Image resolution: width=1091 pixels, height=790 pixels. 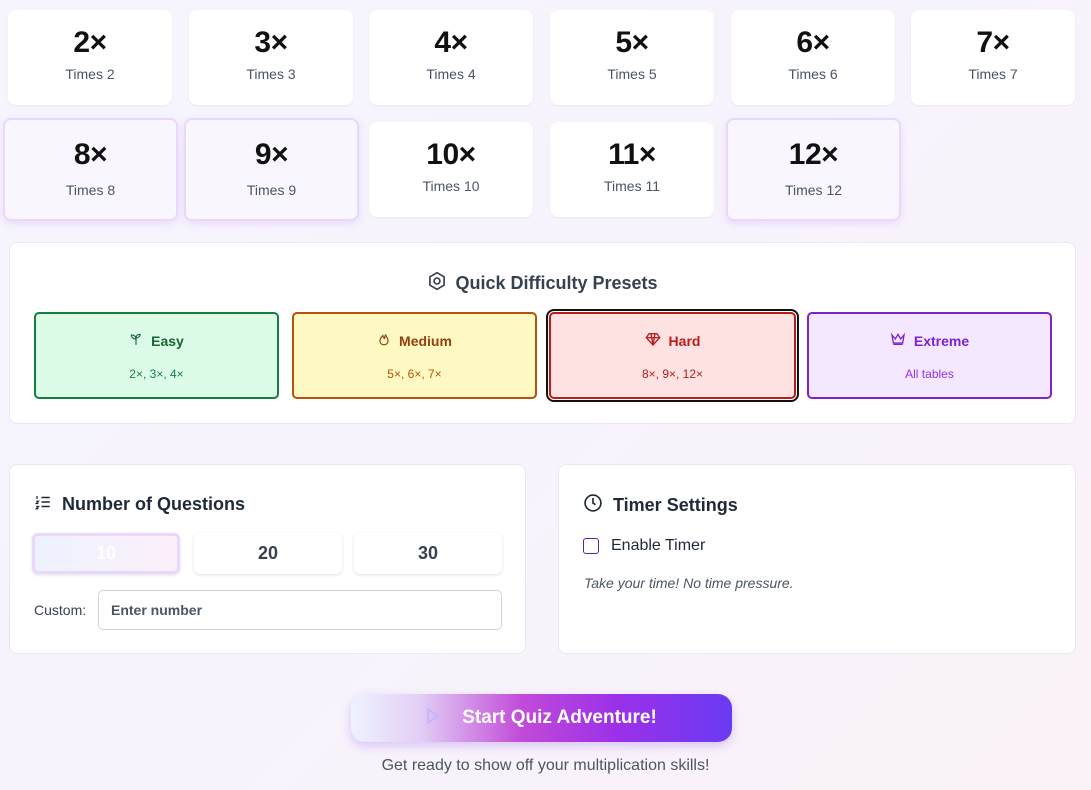 I want to click on table-tile-7: 7× Times 7, so click(x=993, y=57).